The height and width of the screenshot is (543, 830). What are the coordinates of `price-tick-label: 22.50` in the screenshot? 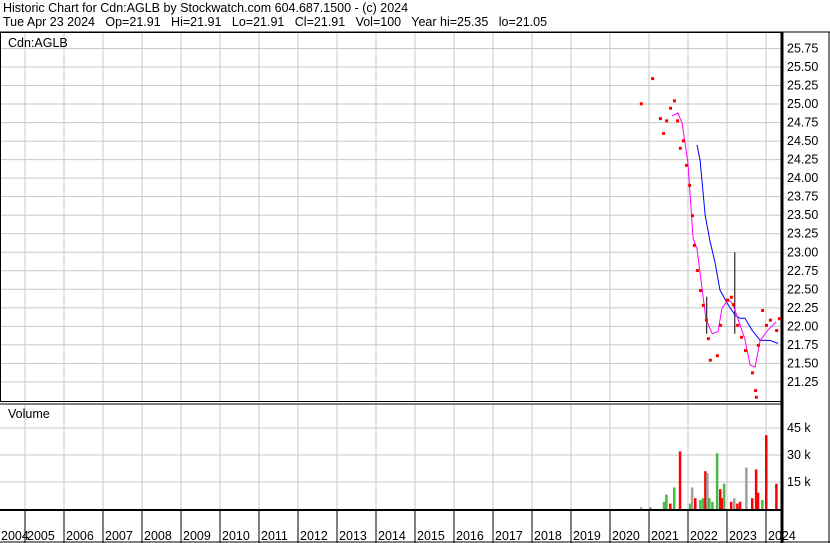 It's located at (802, 289).